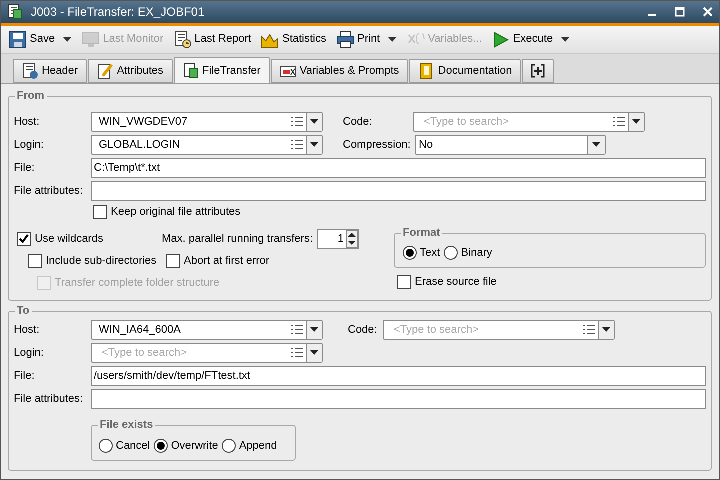  What do you see at coordinates (218, 261) in the screenshot?
I see `checkbox: Abort at first error` at bounding box center [218, 261].